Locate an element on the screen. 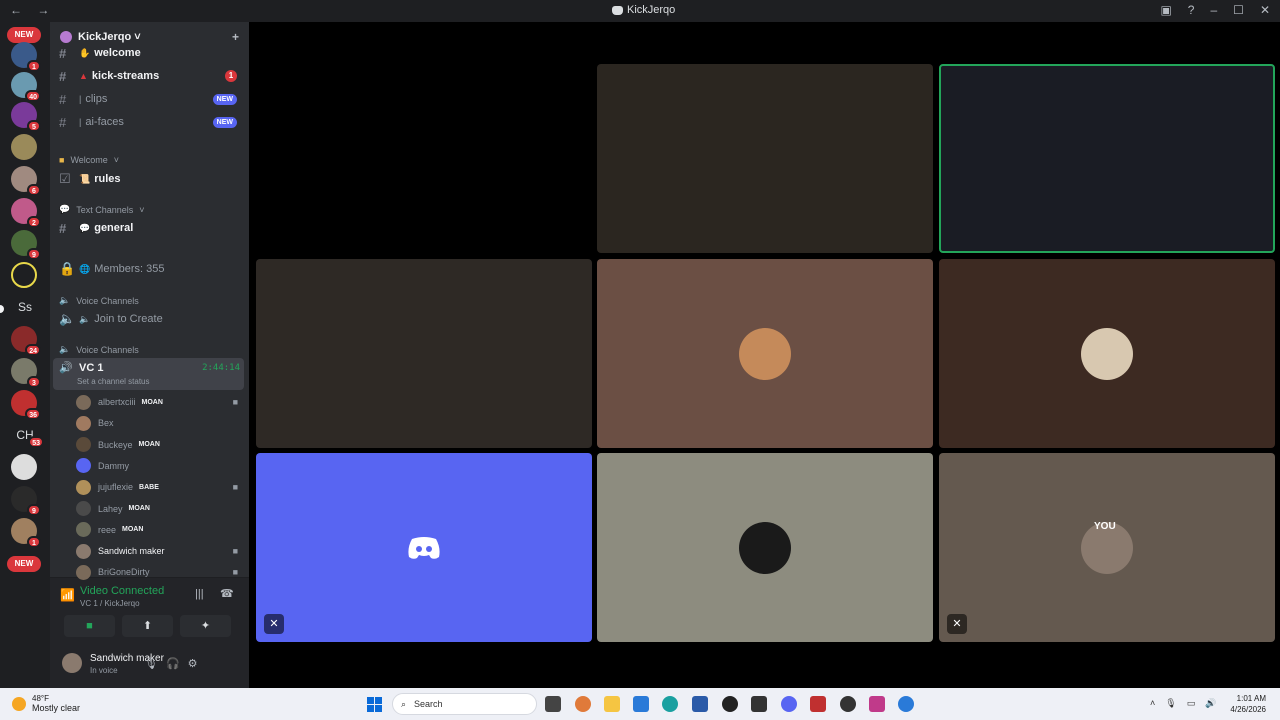 Image resolution: width=1280 pixels, height=720 pixels. hash-icon: # is located at coordinates (63, 99).